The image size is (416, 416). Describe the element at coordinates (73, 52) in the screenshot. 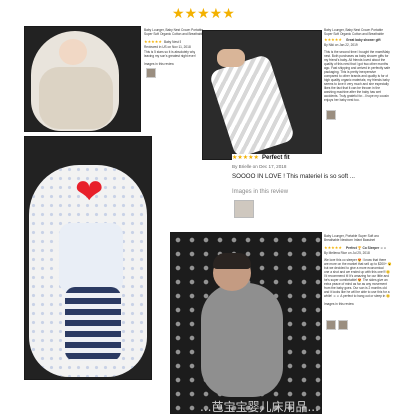

I see `baby-face` at that location.